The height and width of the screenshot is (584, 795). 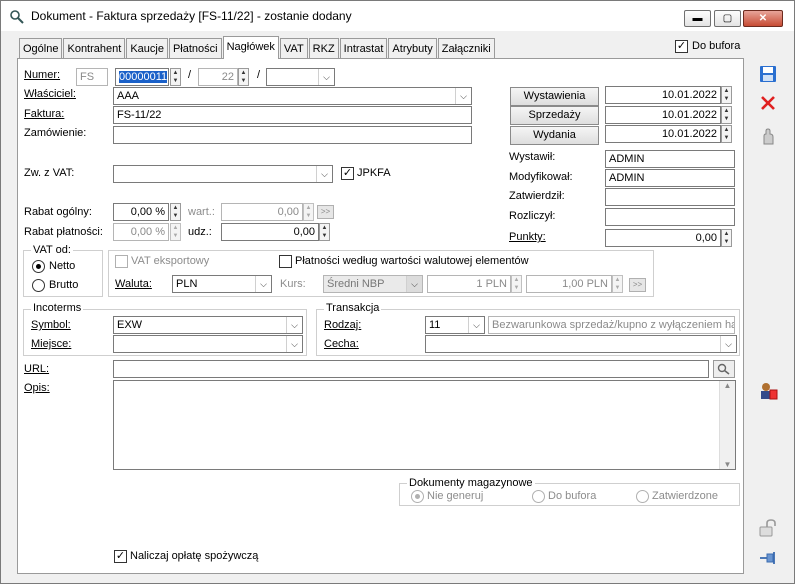 I want to click on pin-button, so click(x=768, y=558).